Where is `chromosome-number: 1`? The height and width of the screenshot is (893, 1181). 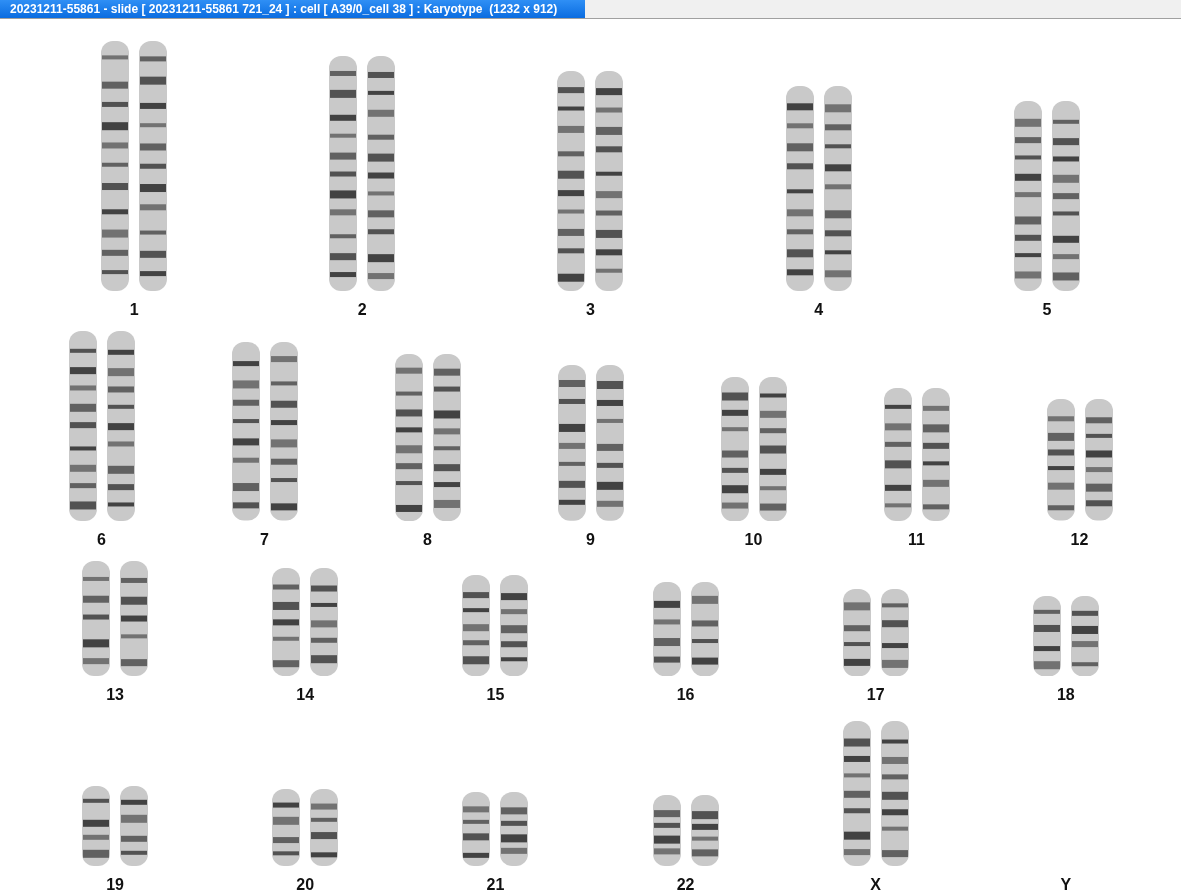 chromosome-number: 1 is located at coordinates (134, 310).